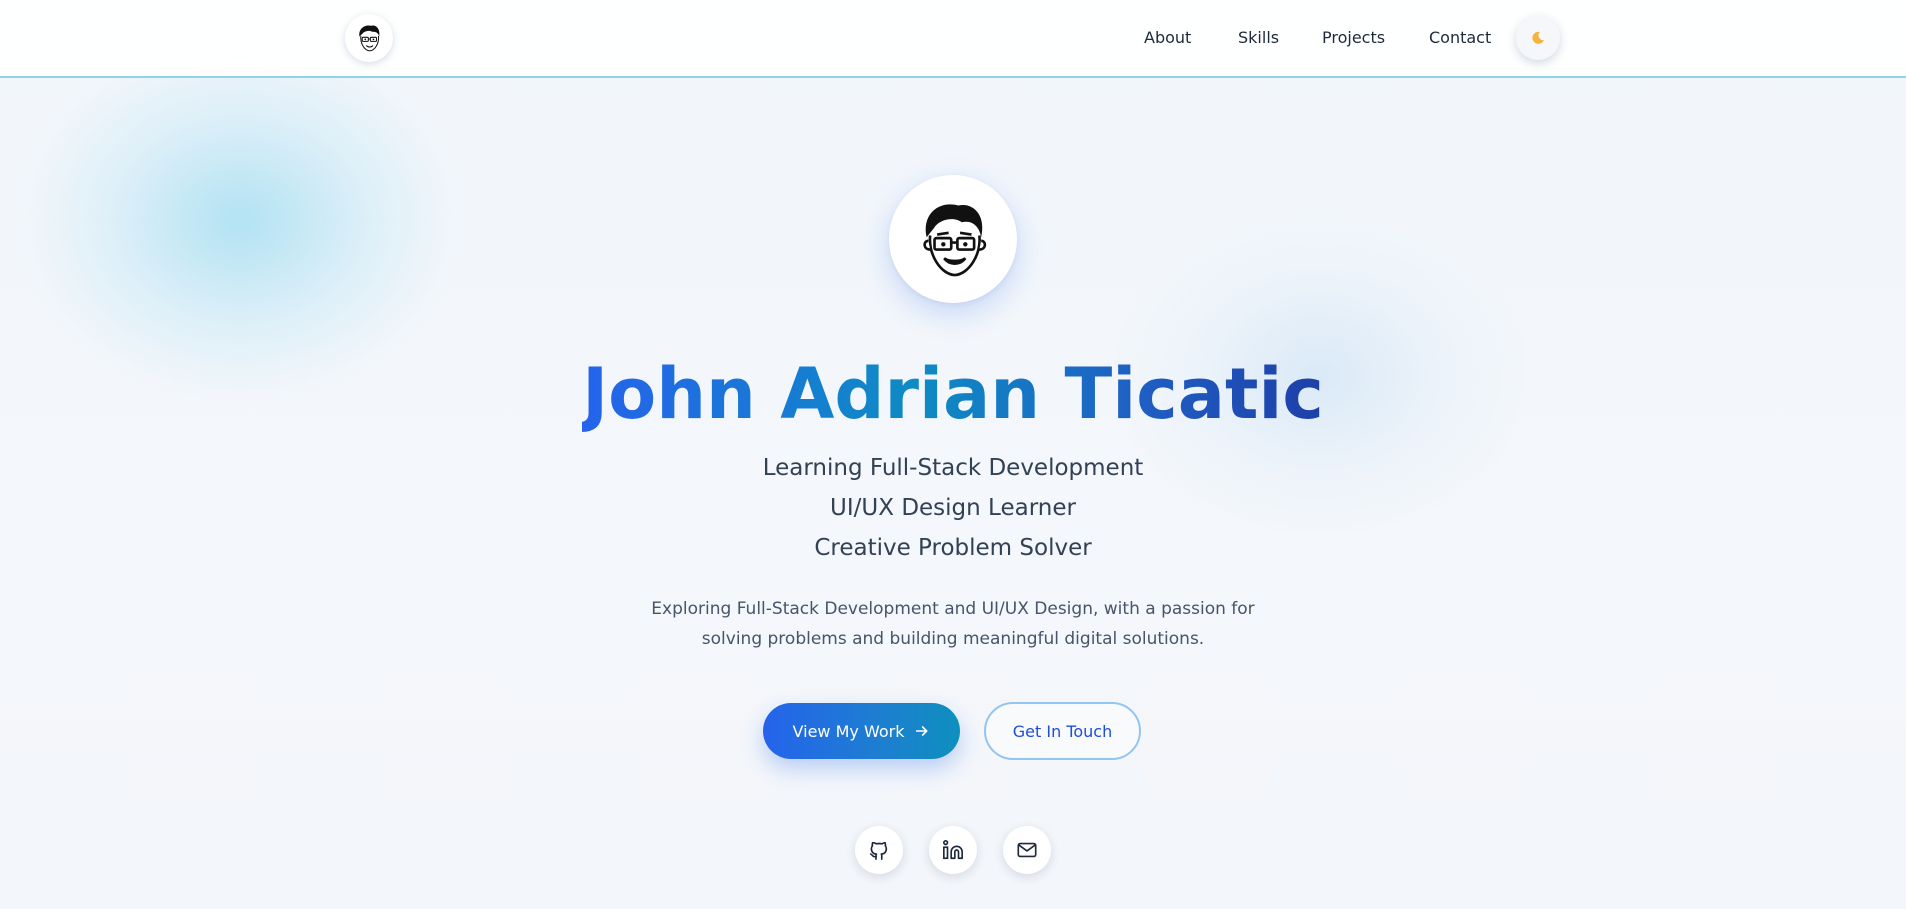 The width and height of the screenshot is (1906, 909). I want to click on linkedin-link, so click(953, 850).